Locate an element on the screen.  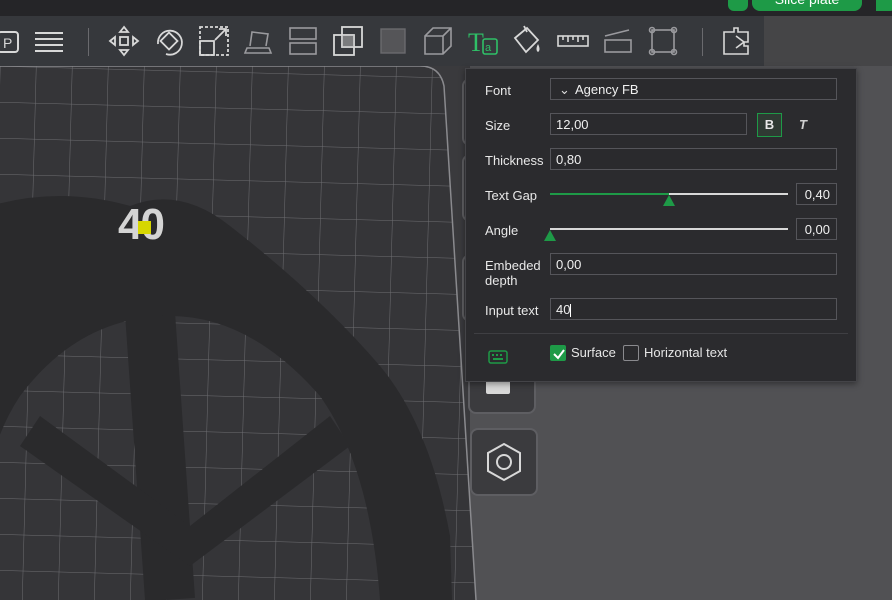
text-gap-slider is located at coordinates (669, 195).